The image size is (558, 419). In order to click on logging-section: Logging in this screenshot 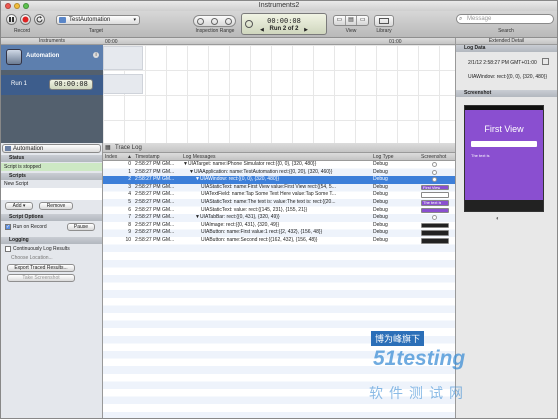, I will do `click(51, 240)`.